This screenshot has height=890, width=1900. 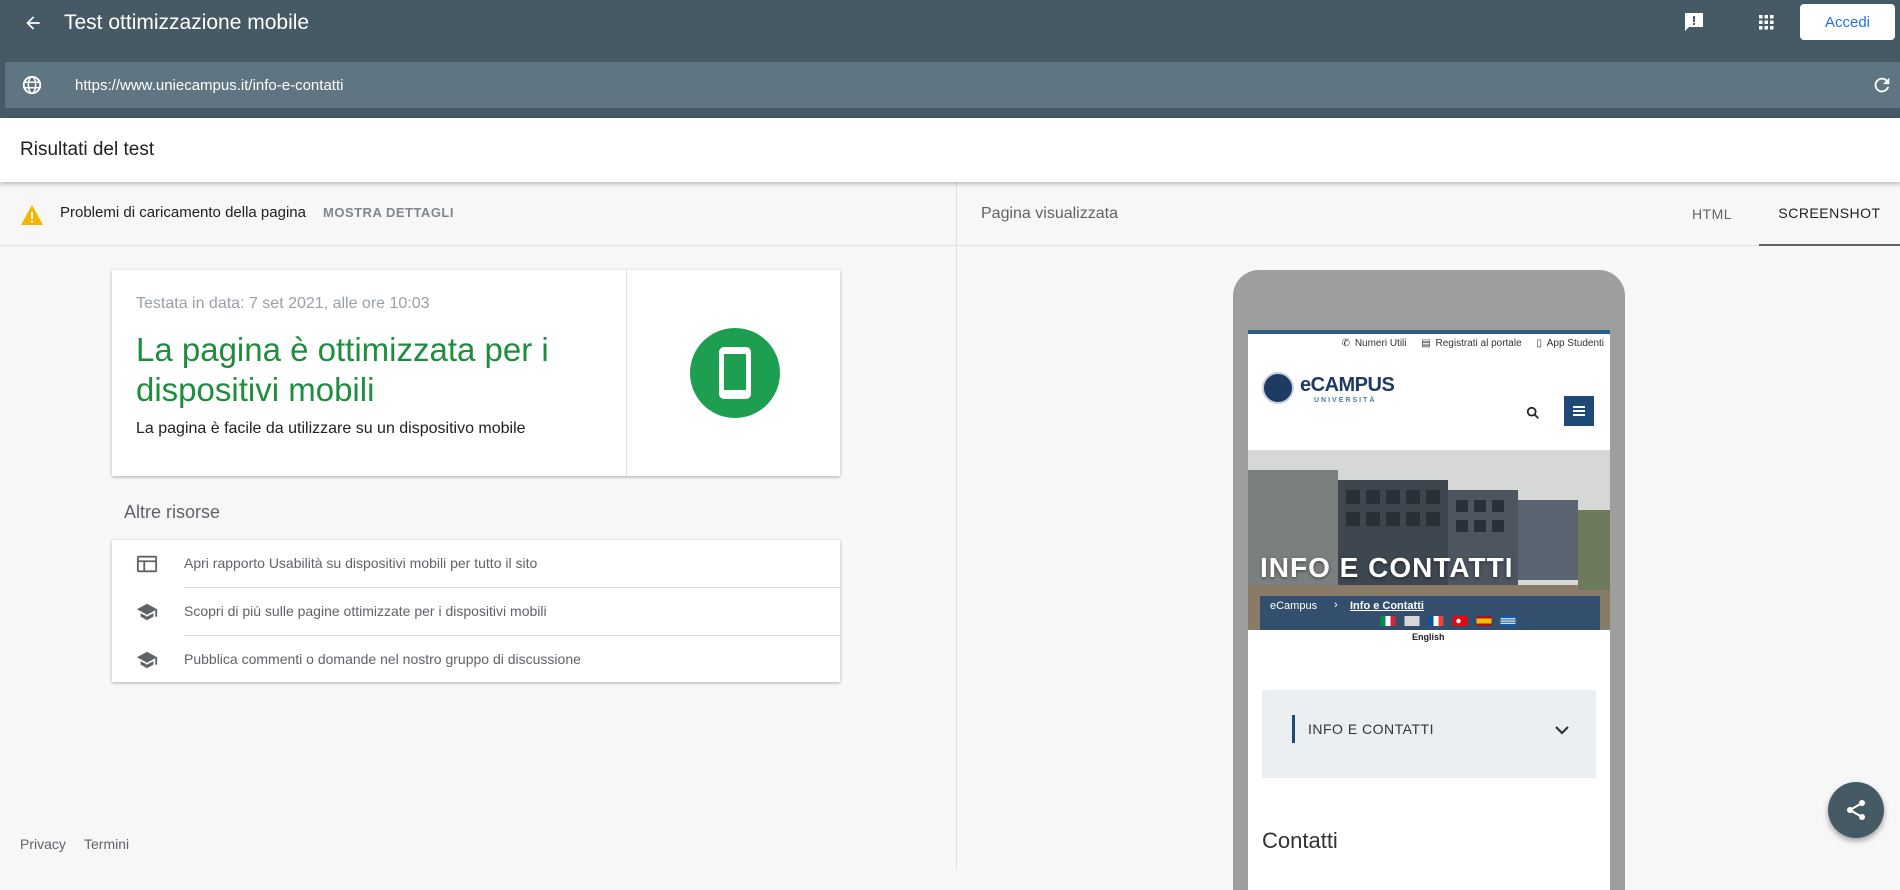 What do you see at coordinates (1293, 729) in the screenshot?
I see `accordion-accent-bar` at bounding box center [1293, 729].